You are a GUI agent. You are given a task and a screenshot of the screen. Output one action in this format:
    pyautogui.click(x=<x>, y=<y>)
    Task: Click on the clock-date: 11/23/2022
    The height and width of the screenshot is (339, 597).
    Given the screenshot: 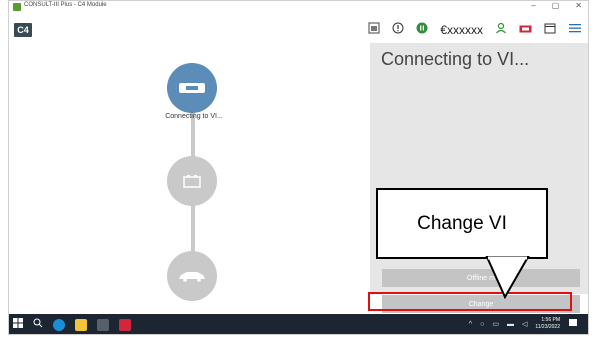 What is the action you would take?
    pyautogui.click(x=547, y=327)
    